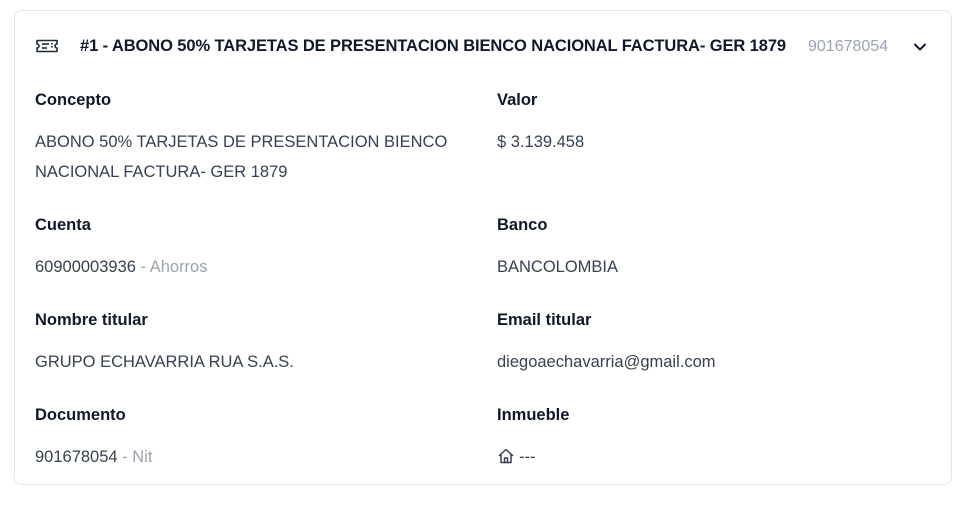  Describe the element at coordinates (920, 47) in the screenshot. I see `chevron-down-icon` at that location.